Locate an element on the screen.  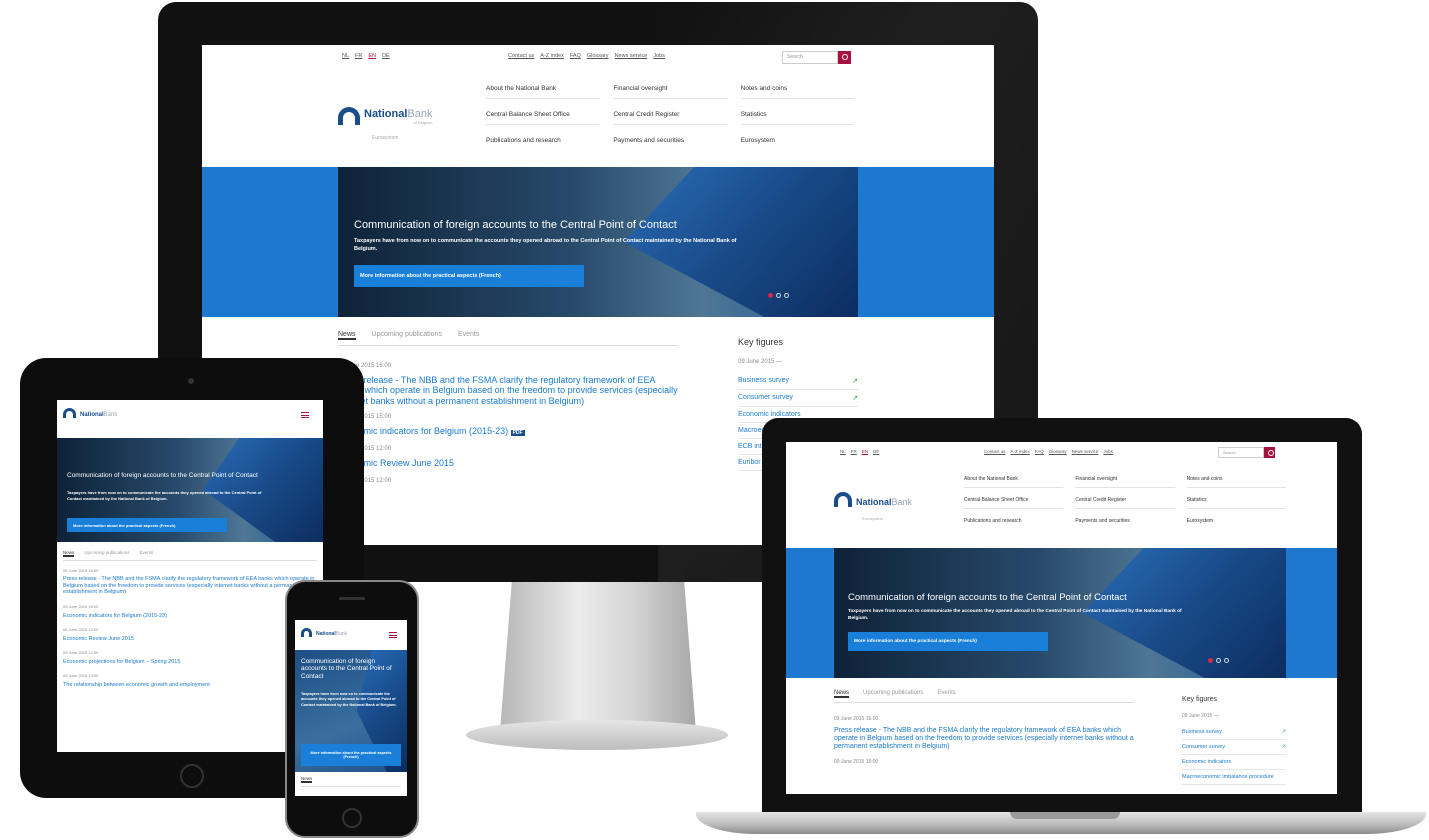
news-date: 09 June 2015 16:00 is located at coordinates (856, 719).